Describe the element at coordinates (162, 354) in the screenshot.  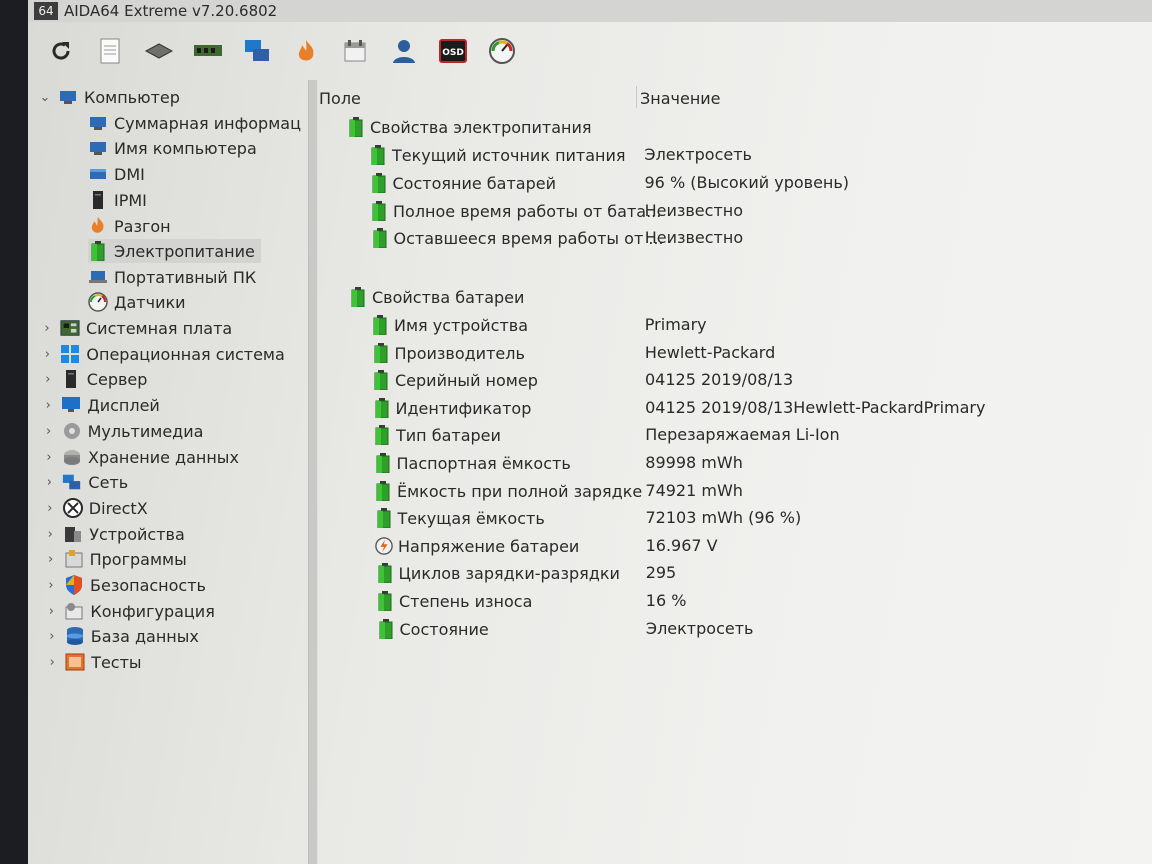
I see `tree-item-operating-system: › Операционная система` at that location.